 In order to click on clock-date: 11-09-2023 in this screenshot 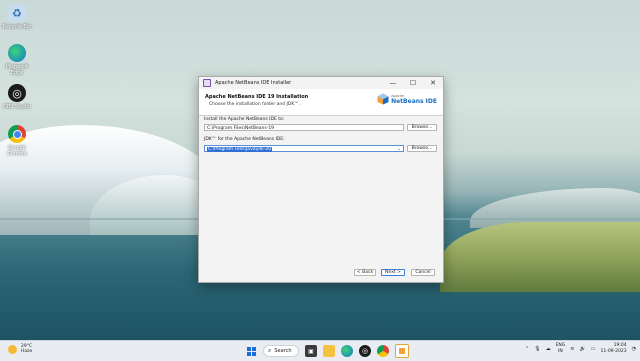, I will do `click(613, 351)`.